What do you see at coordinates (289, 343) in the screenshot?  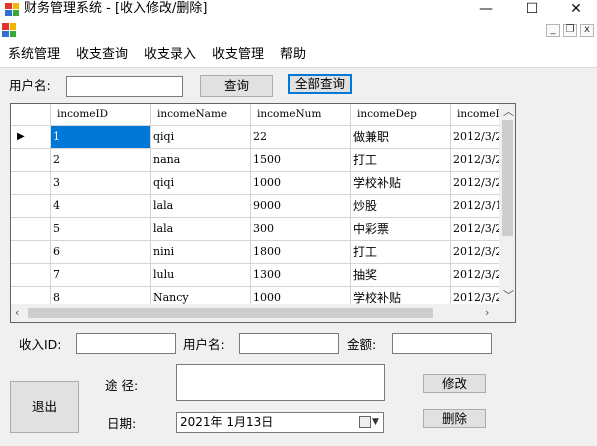 I see `username-field` at bounding box center [289, 343].